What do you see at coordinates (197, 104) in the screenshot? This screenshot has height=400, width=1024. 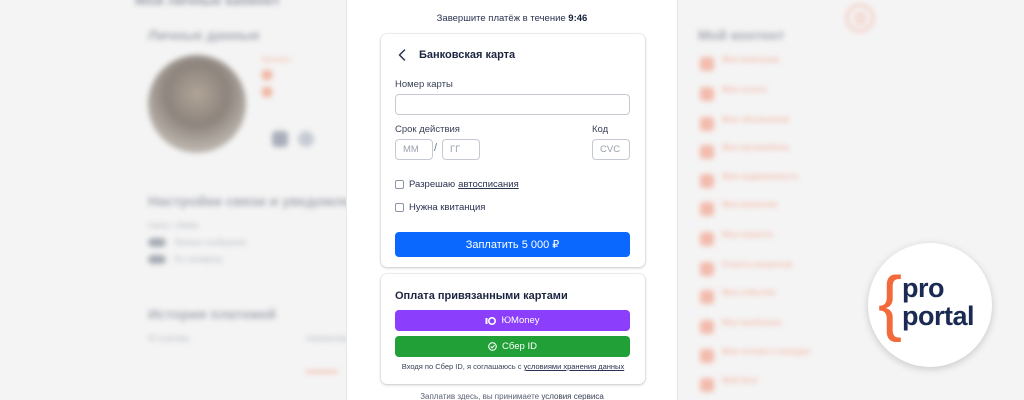 I see `avatar` at bounding box center [197, 104].